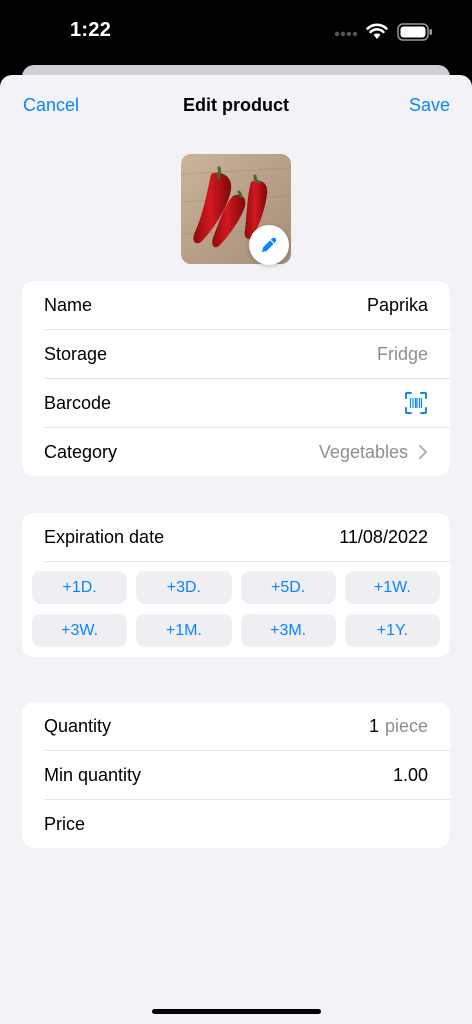  Describe the element at coordinates (423, 452) in the screenshot. I see `chevron-right-icon` at that location.